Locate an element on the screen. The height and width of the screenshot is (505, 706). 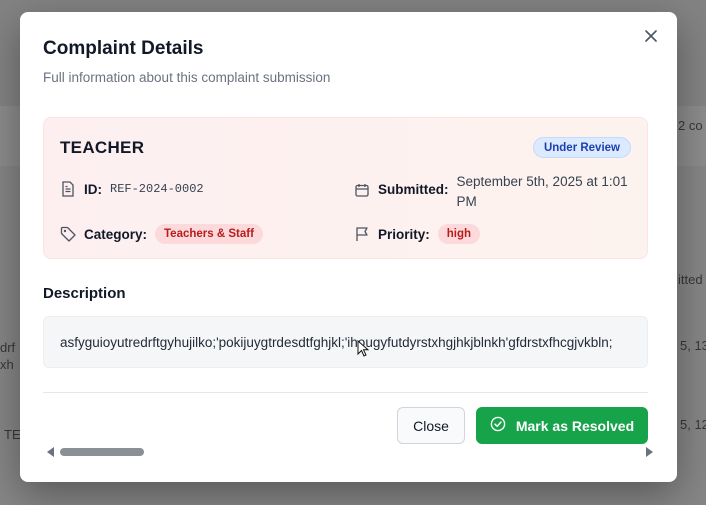
complainant-role: TEACHER is located at coordinates (102, 147).